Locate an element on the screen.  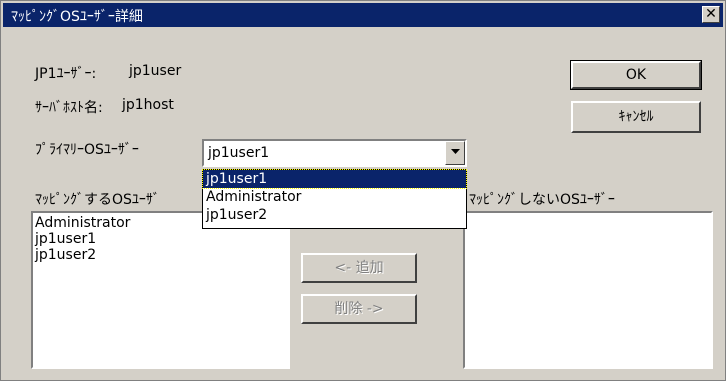
jp1-user-value: jp1user is located at coordinates (155, 71).